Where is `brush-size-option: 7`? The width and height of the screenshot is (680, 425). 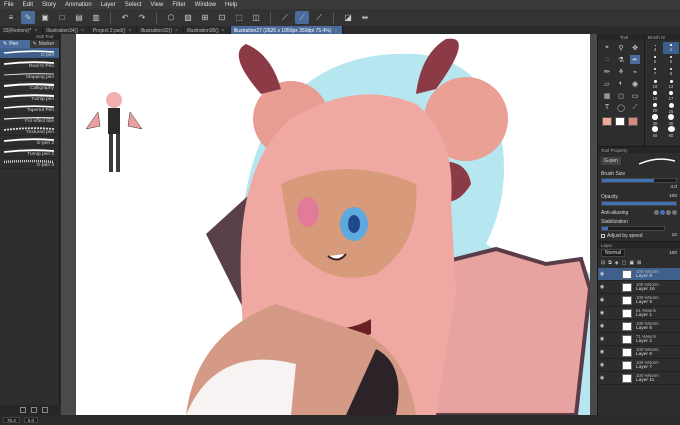 brush-size-option: 7 is located at coordinates (655, 72).